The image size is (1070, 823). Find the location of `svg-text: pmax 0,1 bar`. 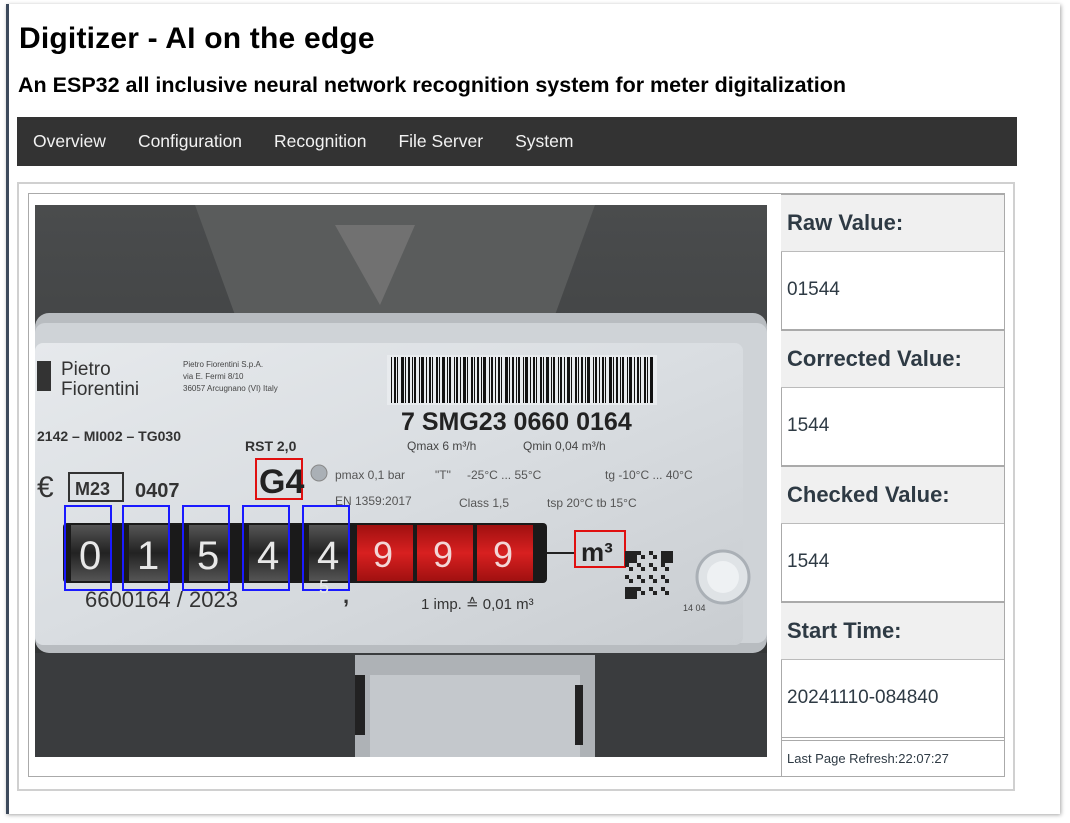

svg-text: pmax 0,1 bar is located at coordinates (370, 475).